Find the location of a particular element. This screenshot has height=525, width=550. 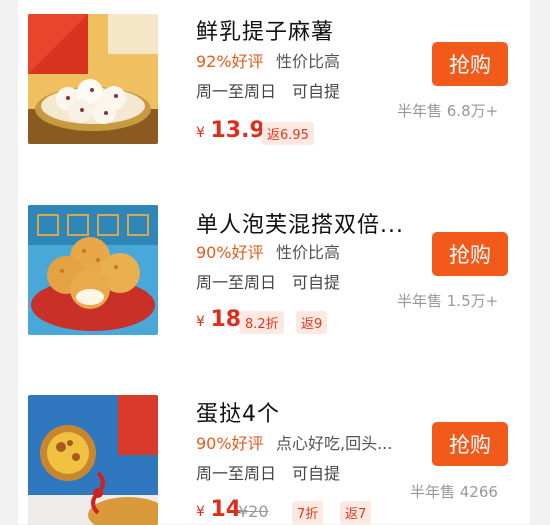

egg-tarts-image is located at coordinates (93, 460).